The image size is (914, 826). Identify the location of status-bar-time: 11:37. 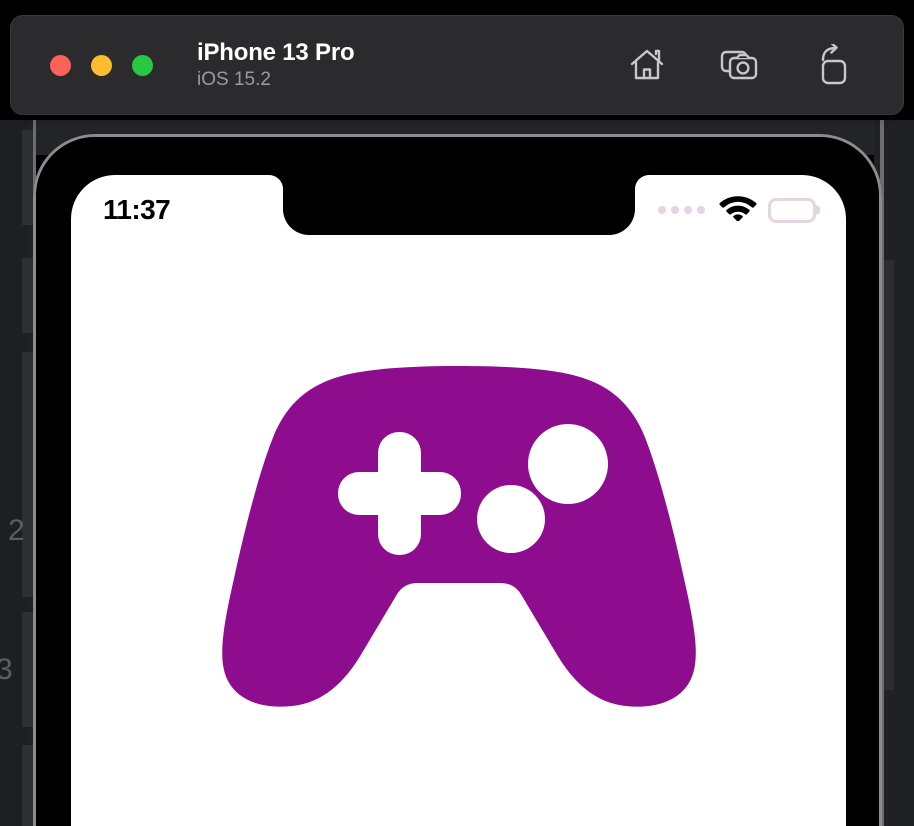
(137, 209).